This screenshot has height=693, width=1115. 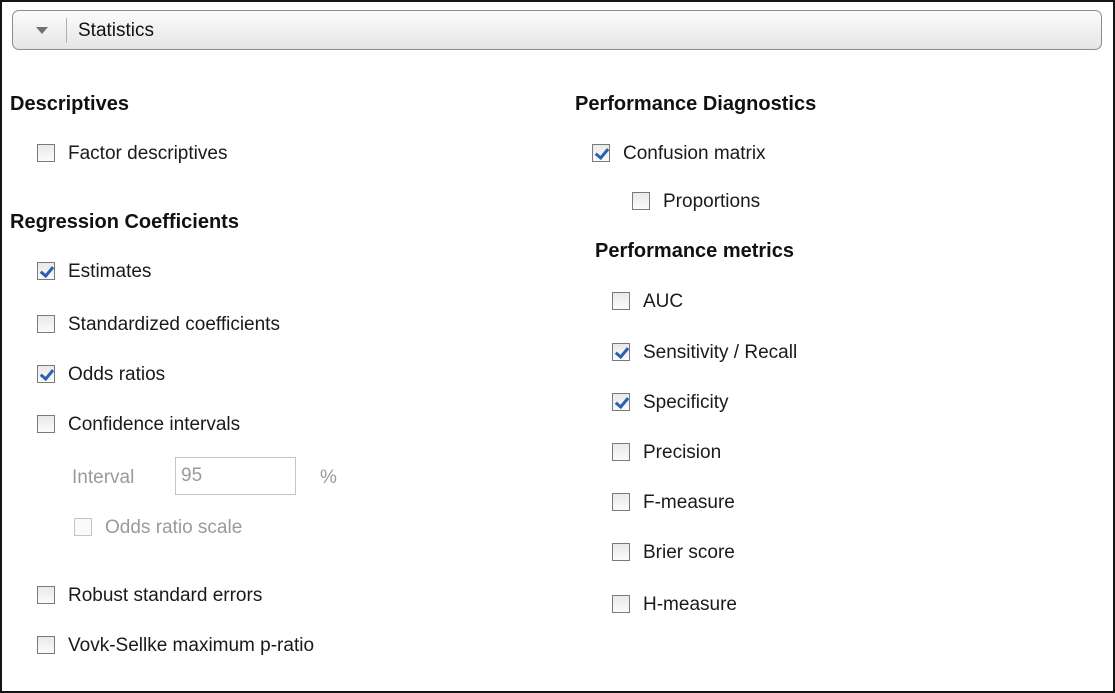 I want to click on auc-label: AUC, so click(x=663, y=301).